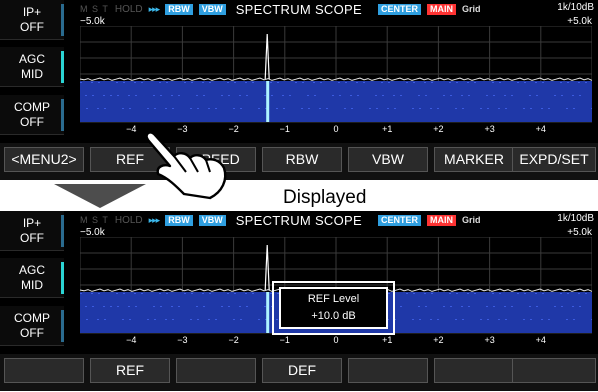 Image resolution: width=598 pixels, height=392 pixels. I want to click on center-badge: CENTER, so click(399, 9).